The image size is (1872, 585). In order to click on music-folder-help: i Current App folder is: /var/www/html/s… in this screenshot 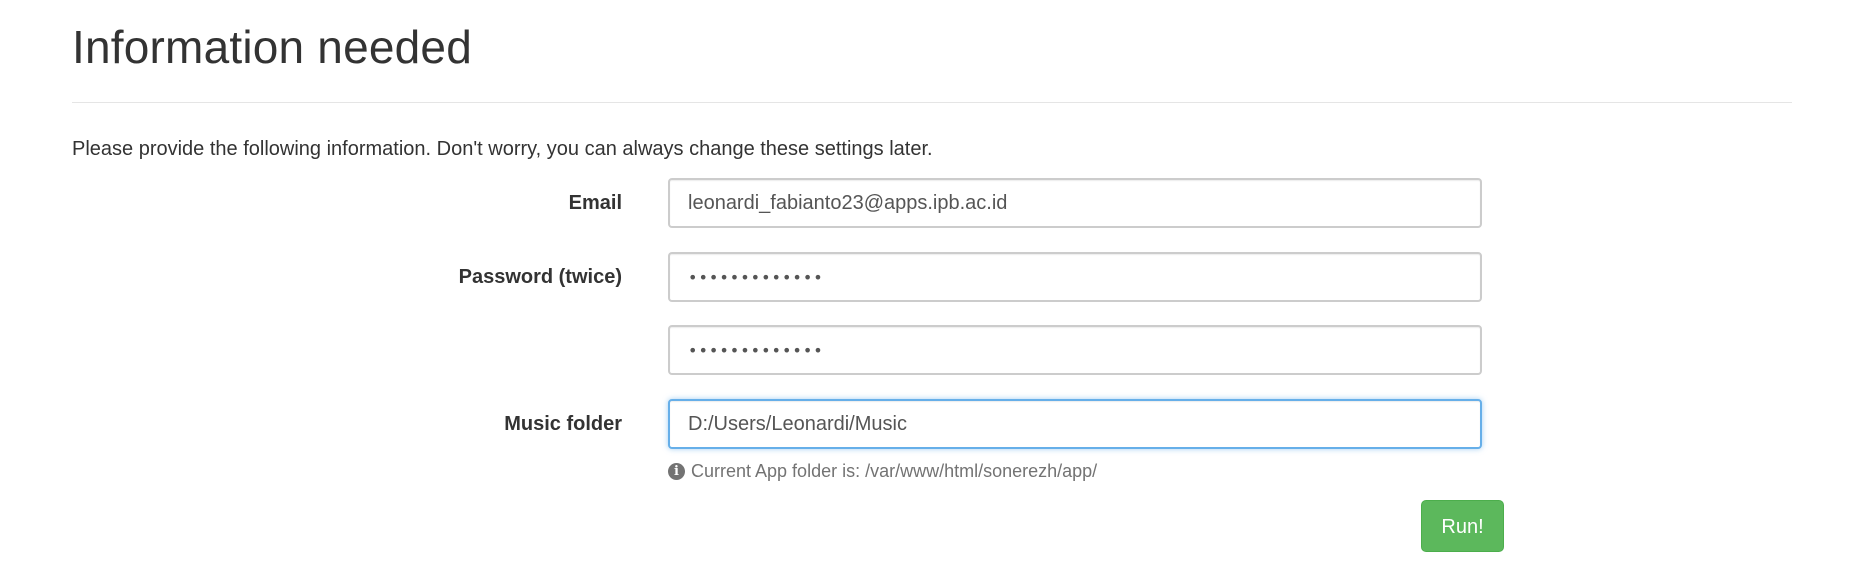, I will do `click(882, 471)`.